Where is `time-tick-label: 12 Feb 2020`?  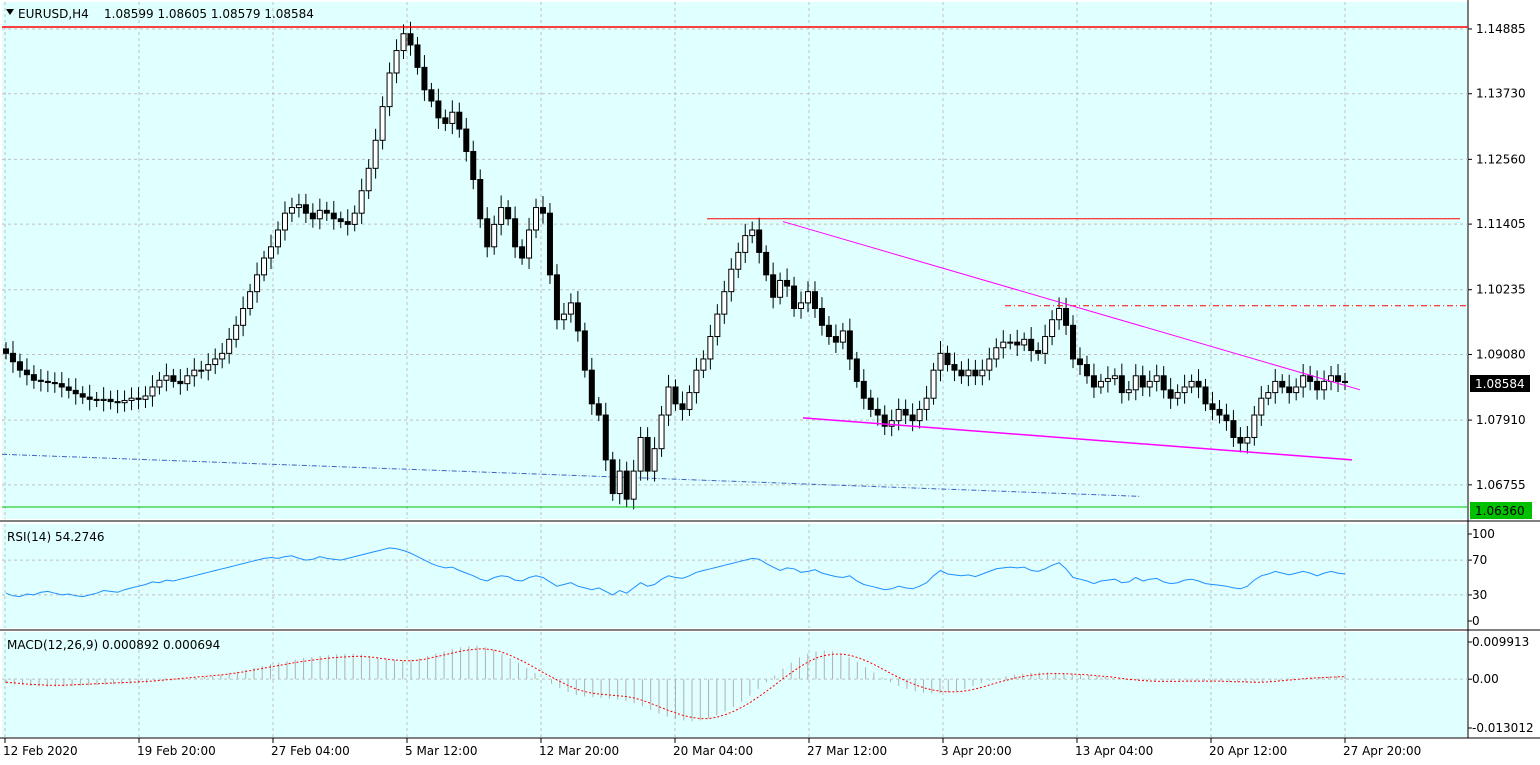 time-tick-label: 12 Feb 2020 is located at coordinates (40, 751).